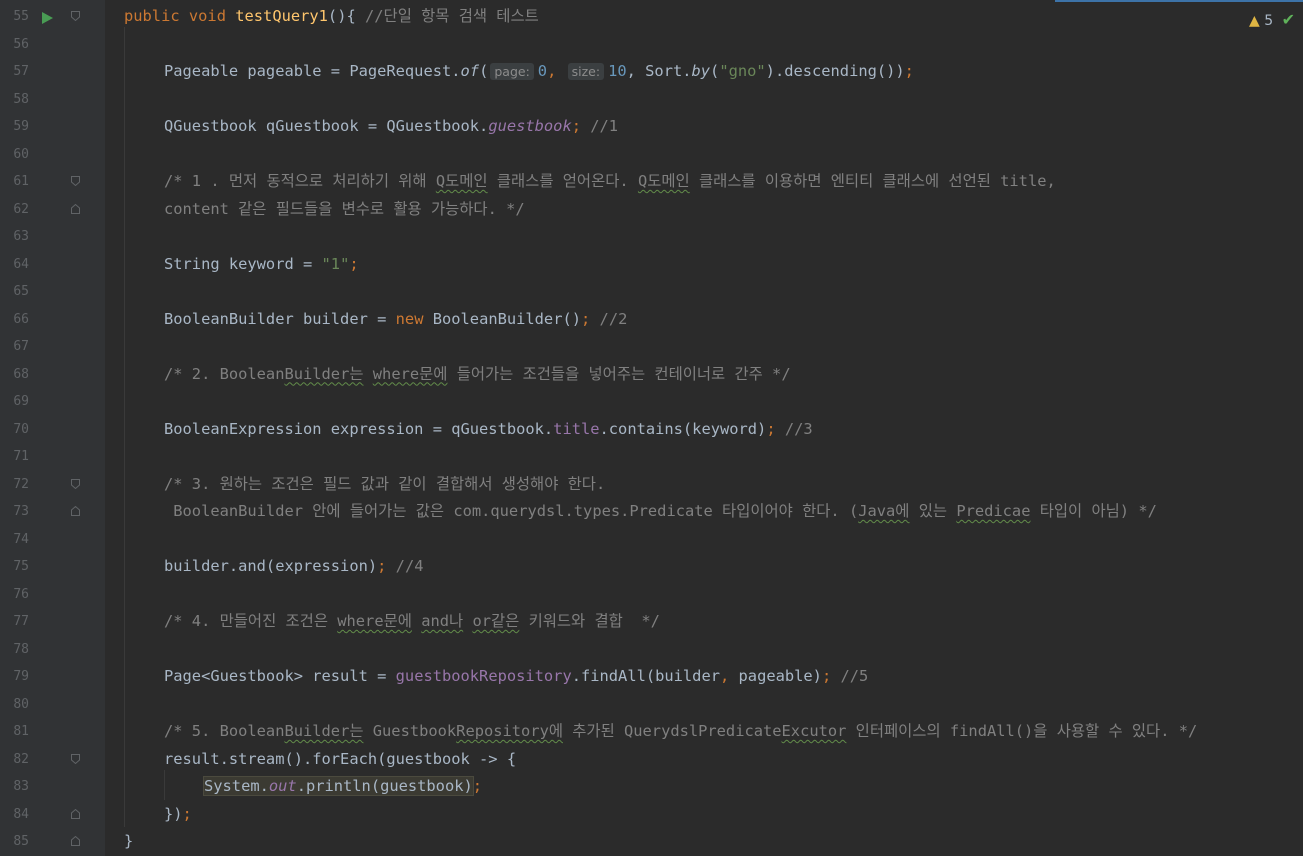 The image size is (1303, 856). Describe the element at coordinates (21, 621) in the screenshot. I see `line-number: 77` at that location.